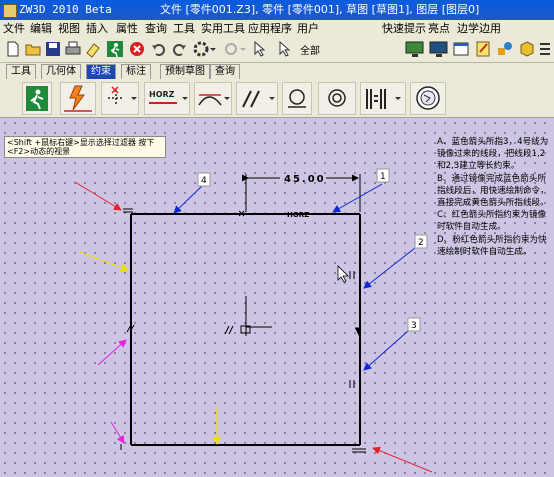  What do you see at coordinates (41, 28) in the screenshot?
I see `menu-edit: 编辑` at bounding box center [41, 28].